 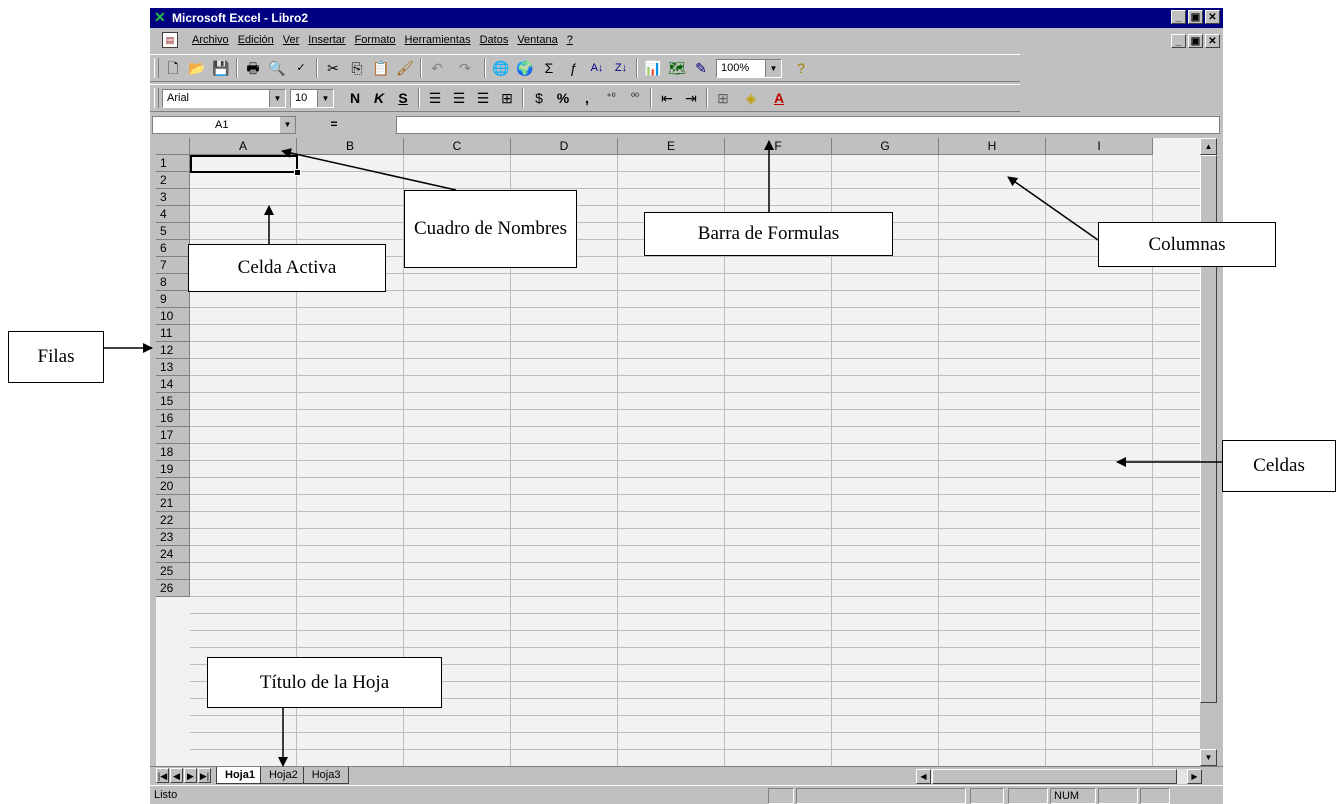 What do you see at coordinates (686, 18) in the screenshot?
I see `title-bar: ✕ Microsoft Excel - Libro2 _ ▣ ✕` at bounding box center [686, 18].